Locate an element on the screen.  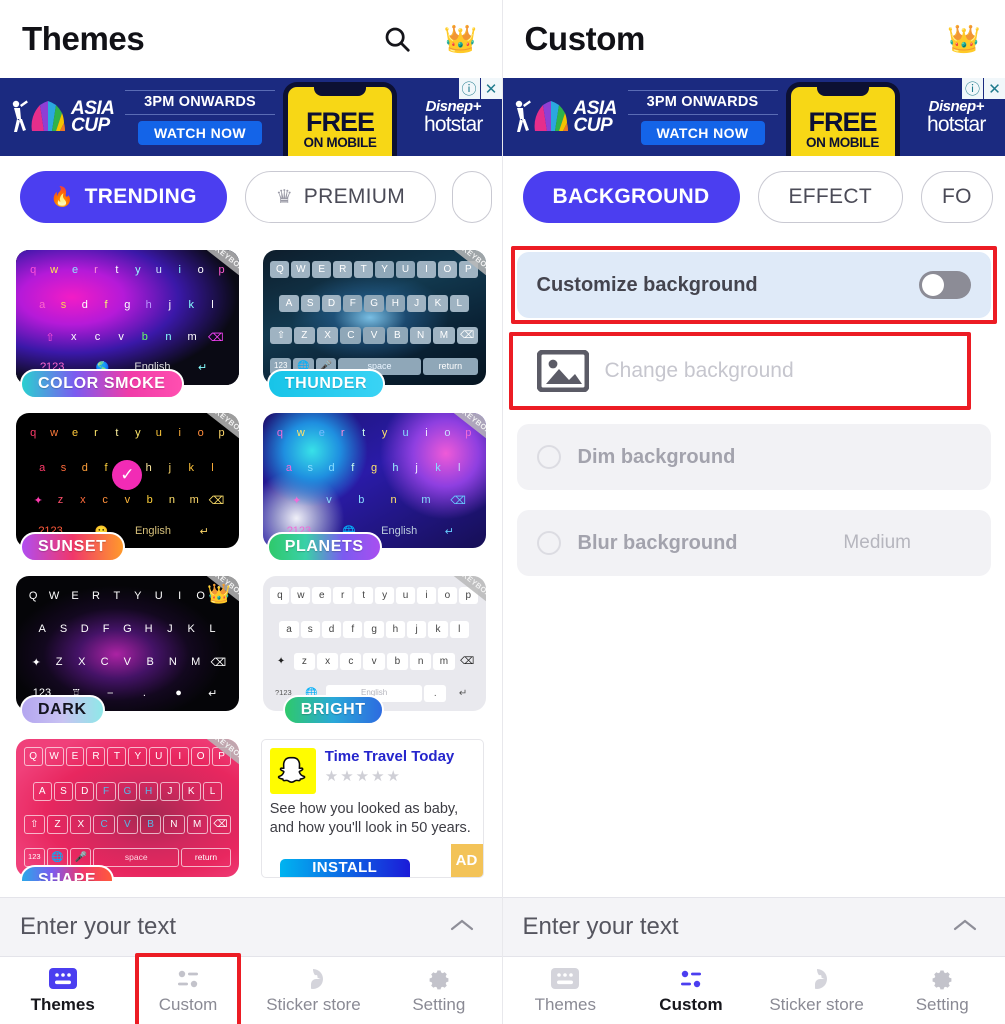
setting-change-background: Change background is located at coordinates (749, 371).